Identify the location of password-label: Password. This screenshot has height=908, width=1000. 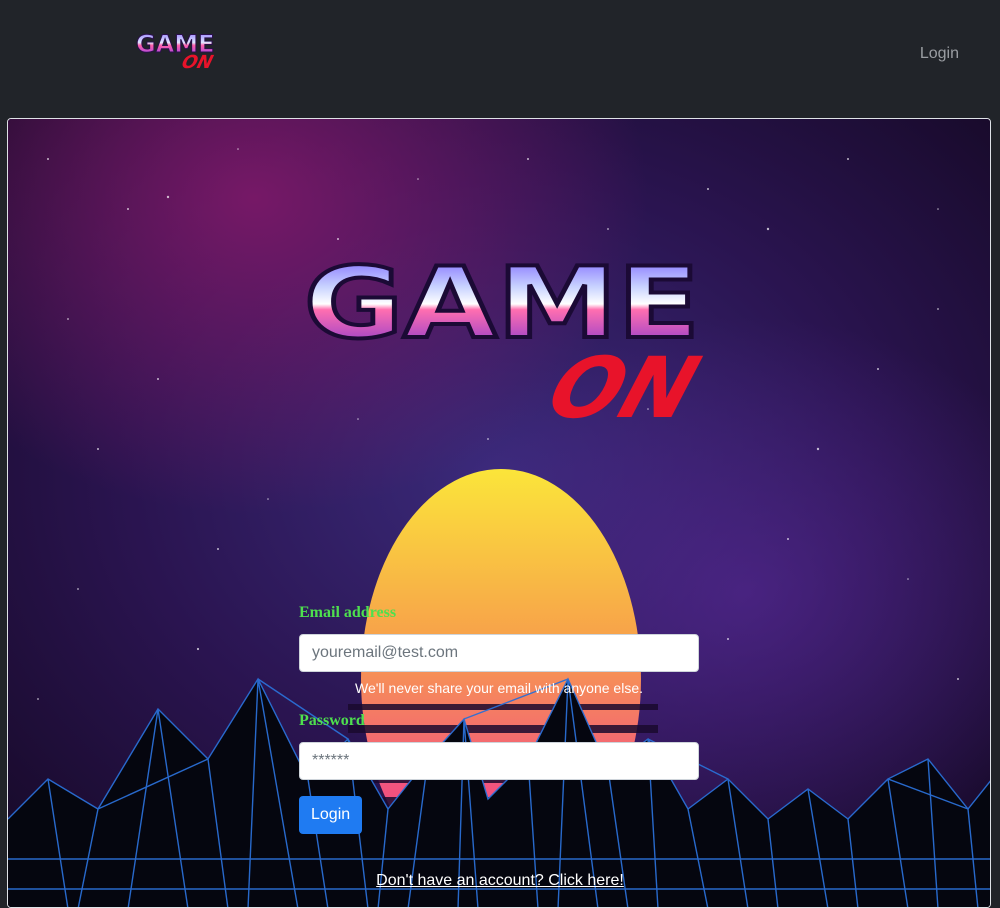
(332, 720).